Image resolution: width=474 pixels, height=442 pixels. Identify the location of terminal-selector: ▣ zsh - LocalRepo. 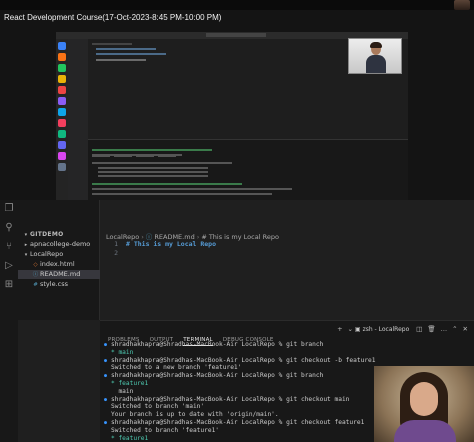
(382, 329).